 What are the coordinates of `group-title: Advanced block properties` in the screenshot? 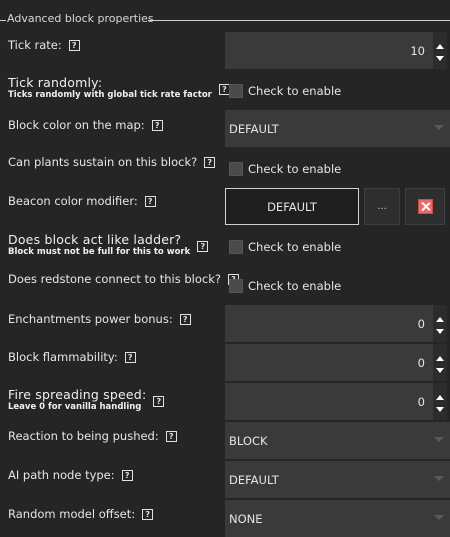 It's located at (80, 18).